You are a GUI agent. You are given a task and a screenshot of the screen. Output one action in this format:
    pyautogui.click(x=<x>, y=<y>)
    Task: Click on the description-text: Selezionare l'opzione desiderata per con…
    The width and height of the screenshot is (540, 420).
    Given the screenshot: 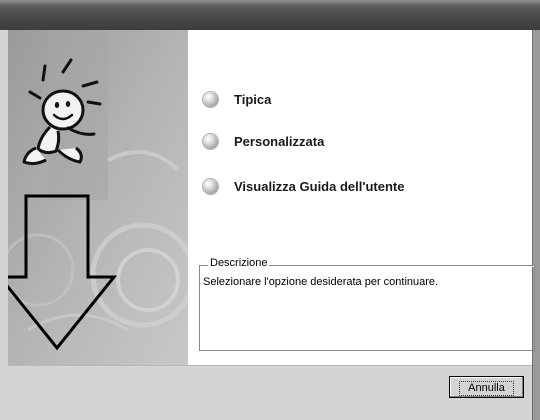 What is the action you would take?
    pyautogui.click(x=321, y=282)
    